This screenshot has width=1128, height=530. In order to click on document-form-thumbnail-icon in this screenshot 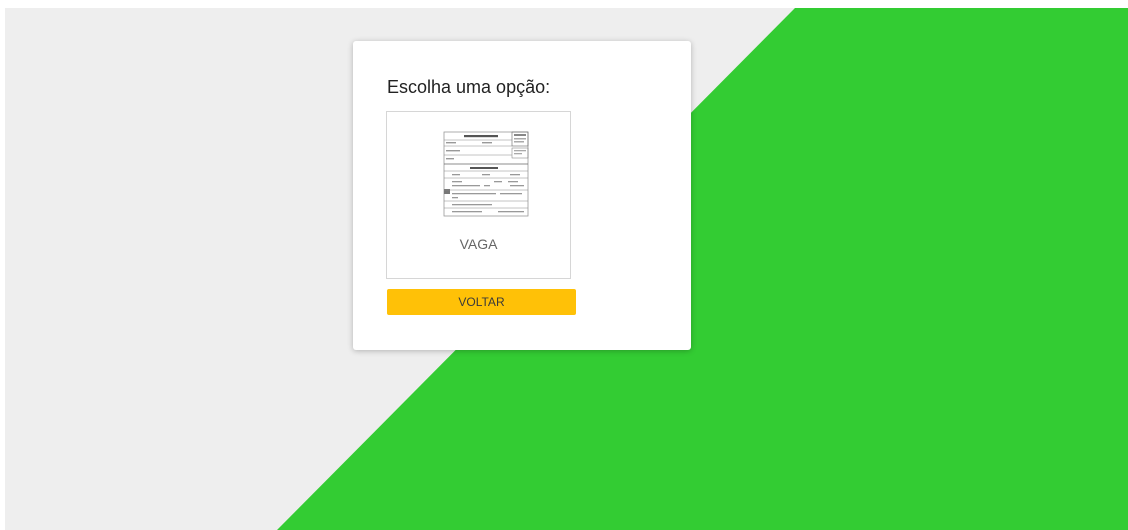, I will do `click(486, 174)`.